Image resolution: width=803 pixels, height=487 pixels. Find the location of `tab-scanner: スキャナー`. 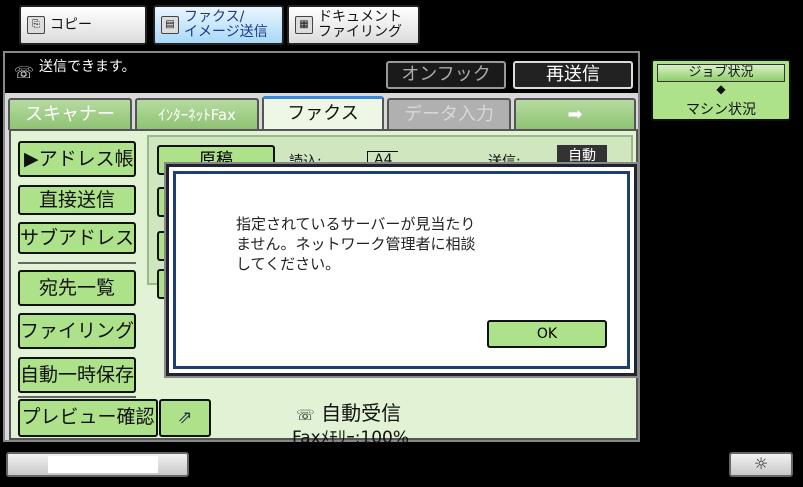

tab-scanner: スキャナー is located at coordinates (70, 114).